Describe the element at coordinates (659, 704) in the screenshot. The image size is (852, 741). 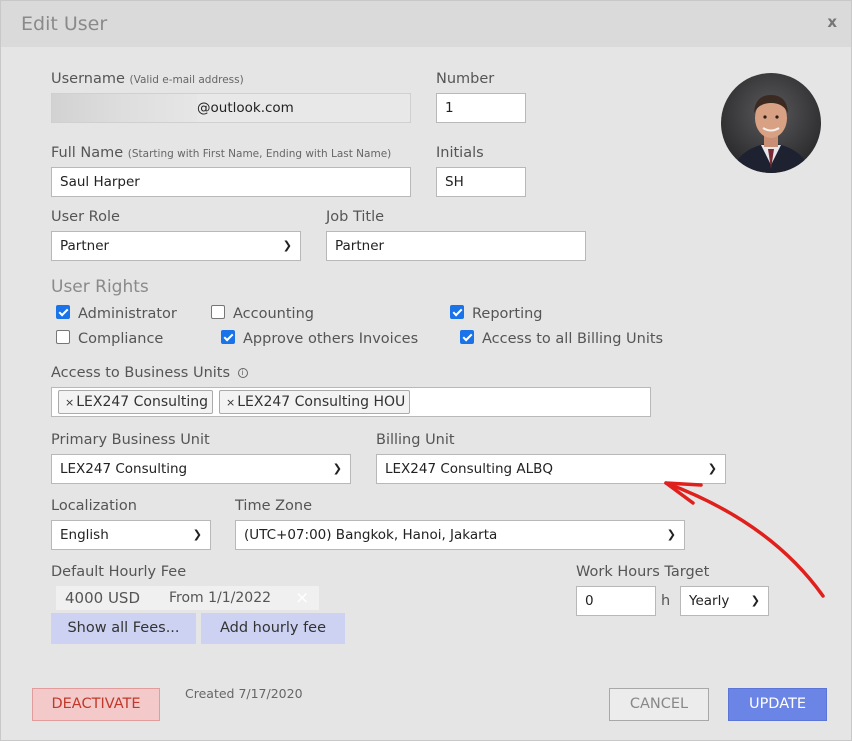
I see `cancel-button: CANCEL` at that location.